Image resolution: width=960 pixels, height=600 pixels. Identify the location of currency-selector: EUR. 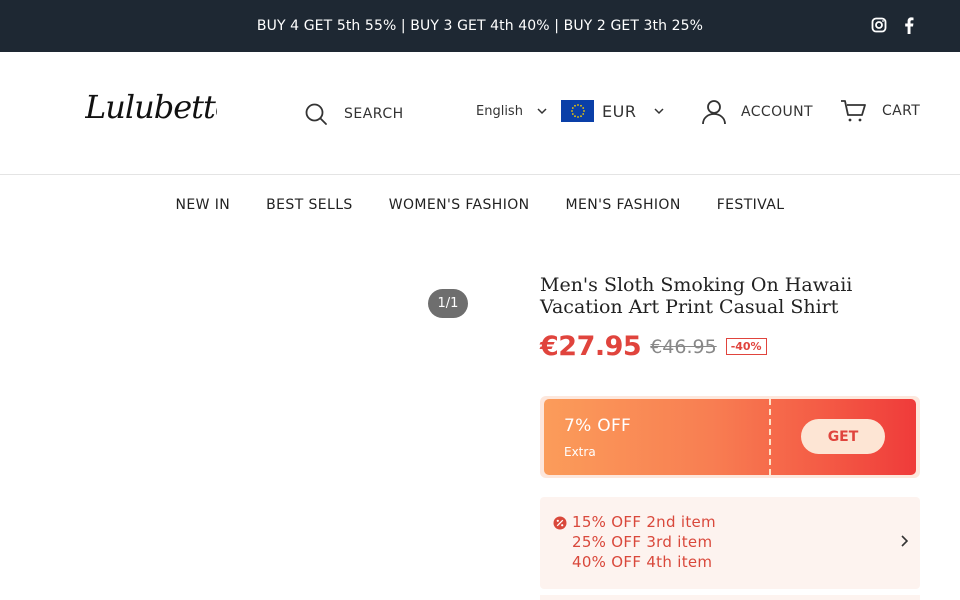
(612, 111).